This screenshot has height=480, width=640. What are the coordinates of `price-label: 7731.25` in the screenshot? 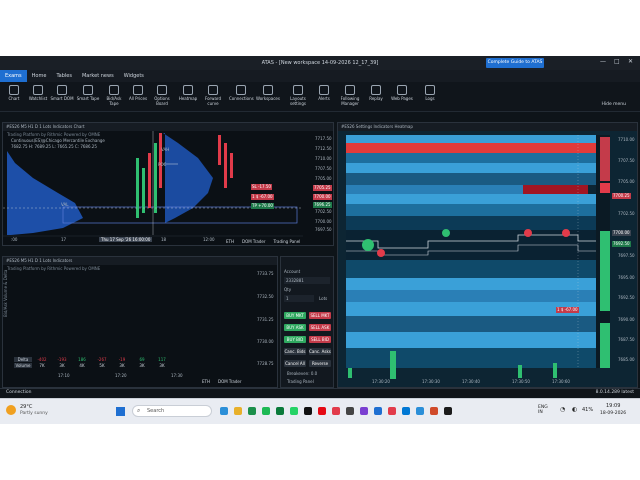 It's located at (265, 319).